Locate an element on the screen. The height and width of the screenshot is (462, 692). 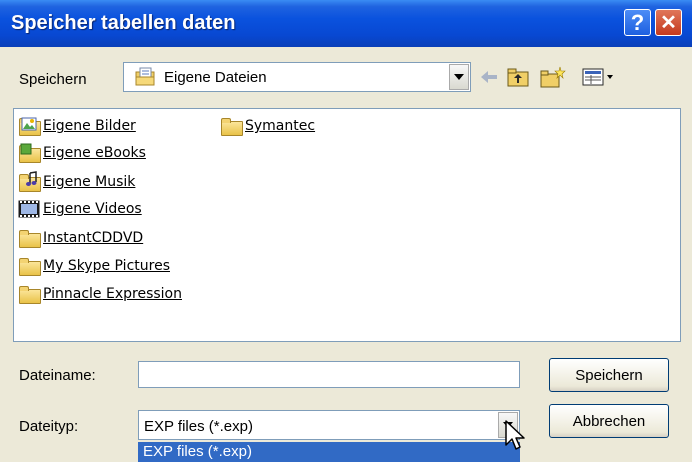
list-item-label: Eigene eBooks is located at coordinates (94, 153).